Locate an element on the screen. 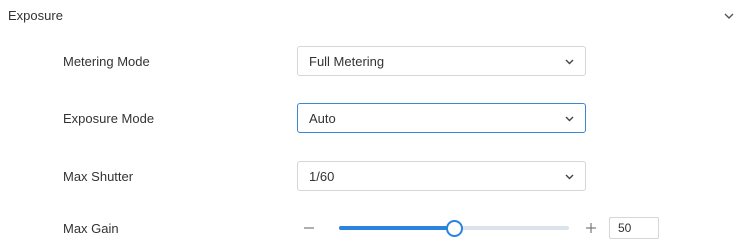 This screenshot has width=749, height=252. max-shutter-value: 1/60 is located at coordinates (322, 176).